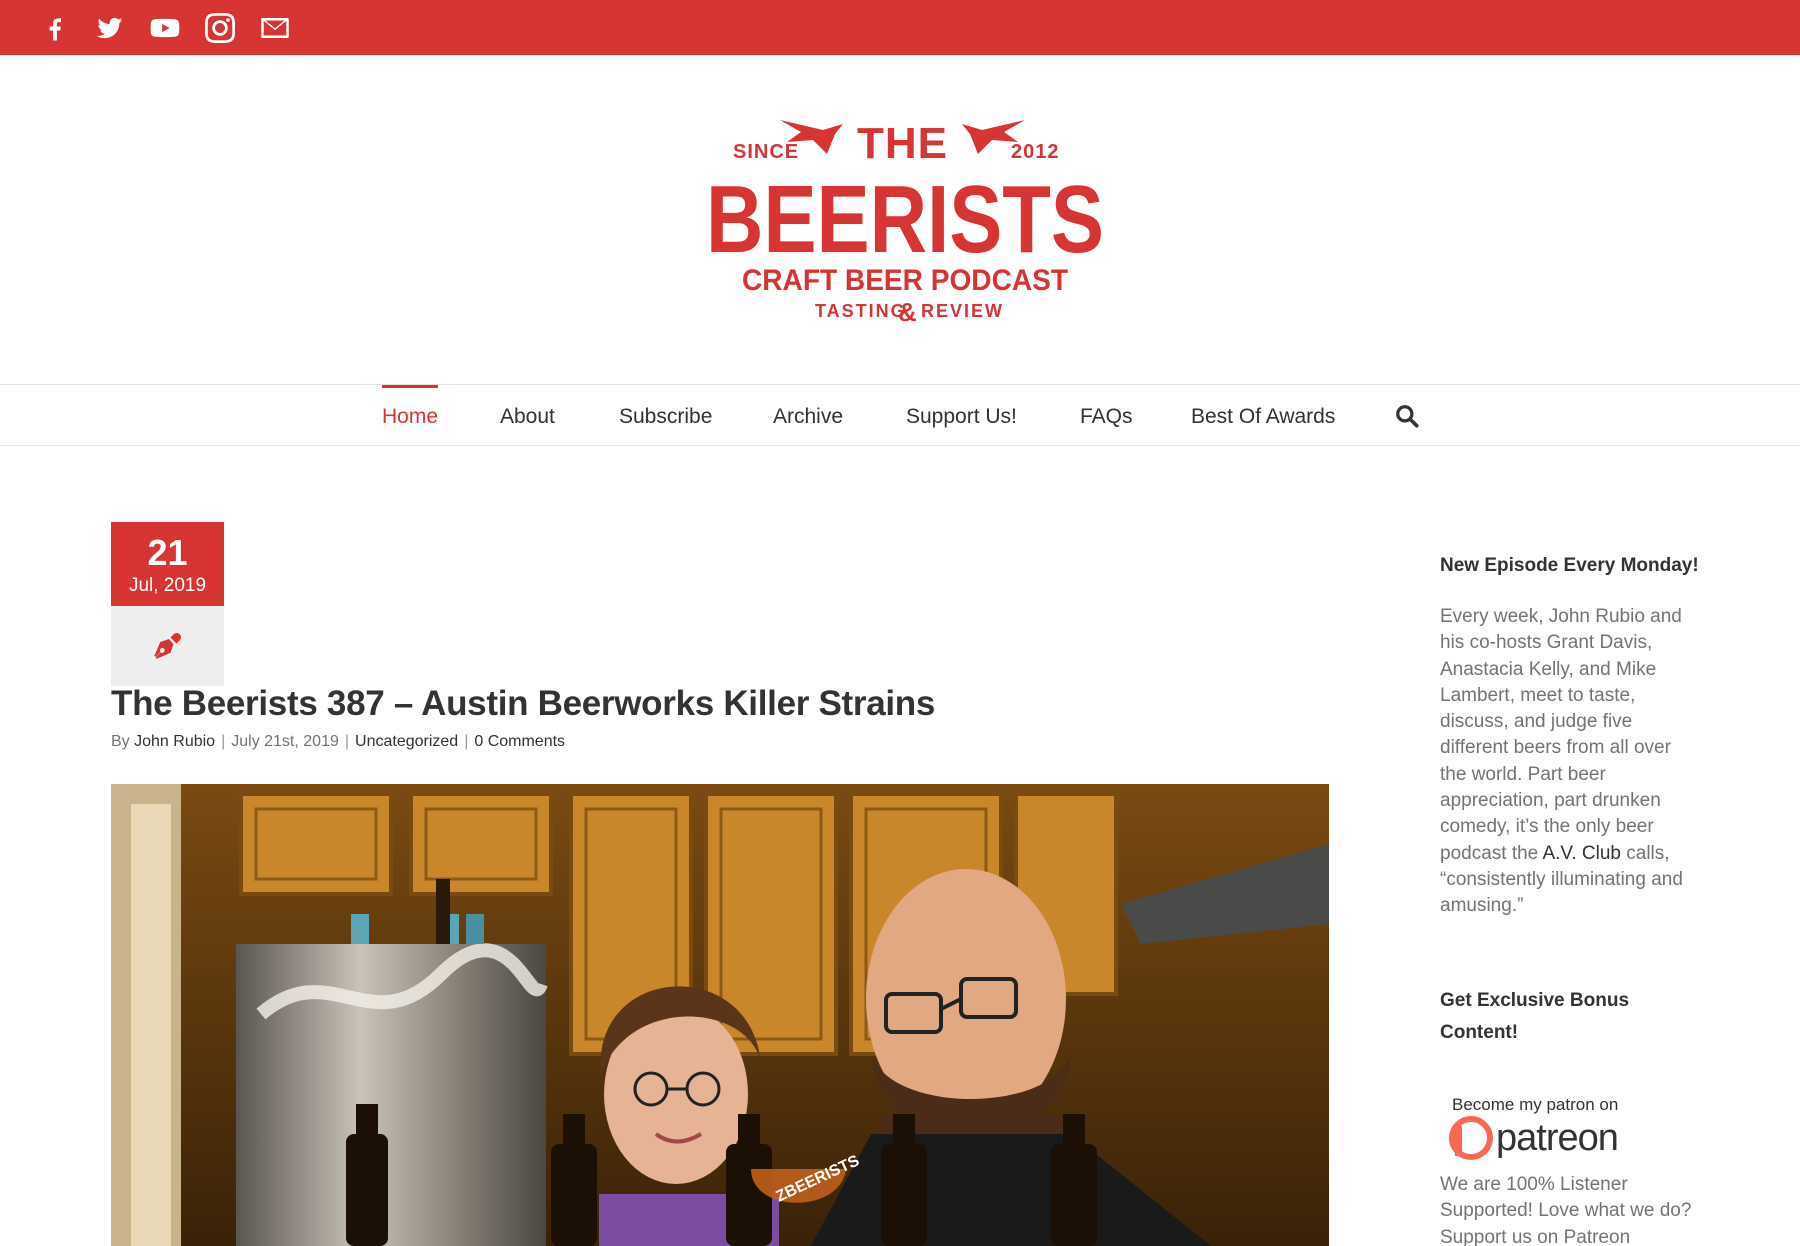 This screenshot has height=1246, width=1800. What do you see at coordinates (275, 28) in the screenshot?
I see `email-icon` at bounding box center [275, 28].